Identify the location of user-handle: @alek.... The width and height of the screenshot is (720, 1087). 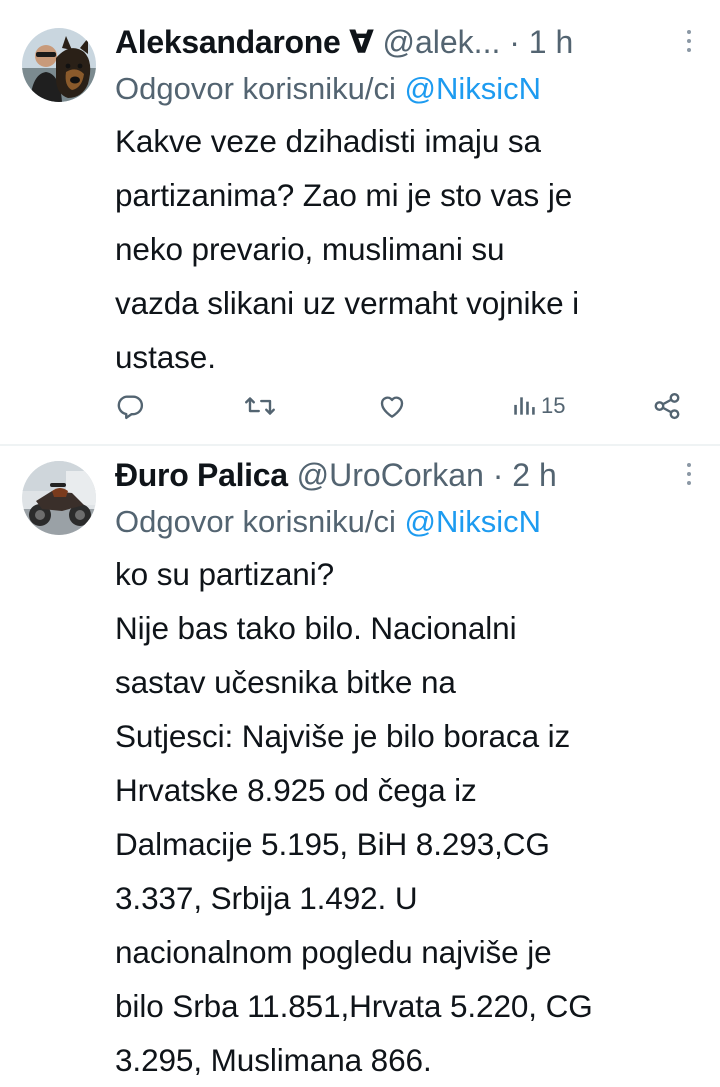
(441, 42).